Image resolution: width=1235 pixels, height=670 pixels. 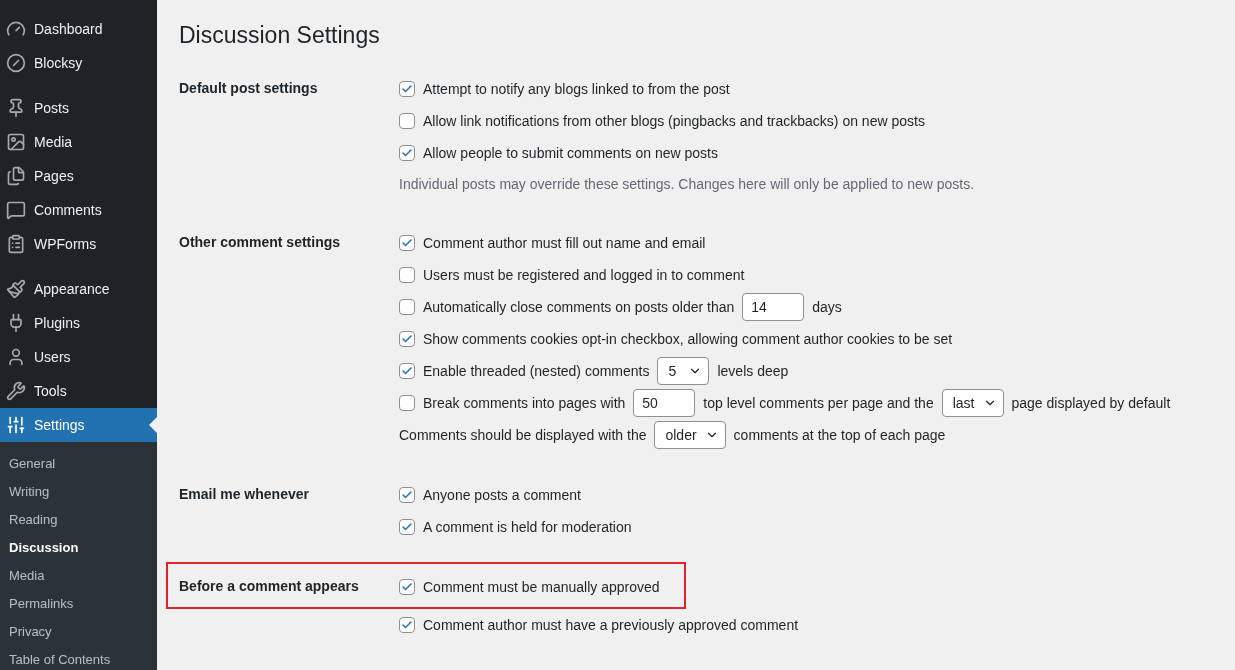 I want to click on menu-item: Tools, so click(x=78, y=391).